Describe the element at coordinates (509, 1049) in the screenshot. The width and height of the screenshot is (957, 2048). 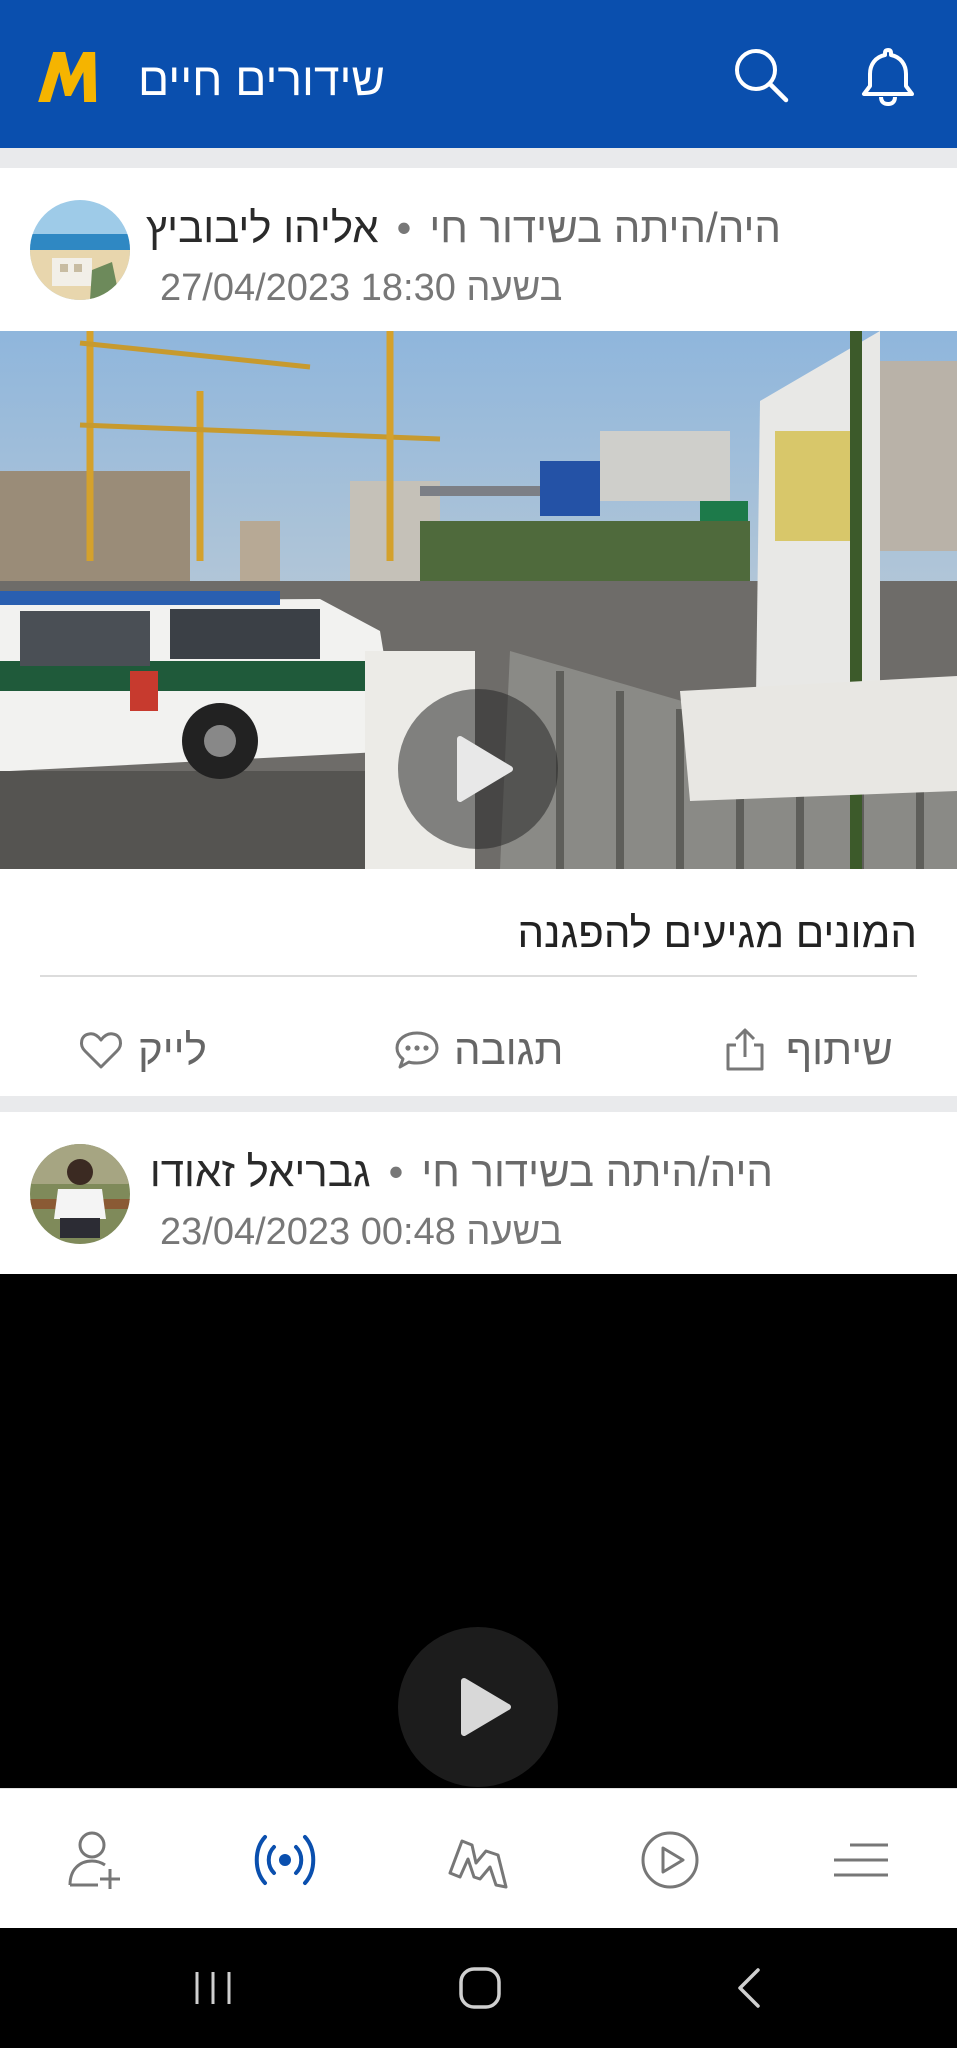
I see `reply-label: תגובה` at that location.